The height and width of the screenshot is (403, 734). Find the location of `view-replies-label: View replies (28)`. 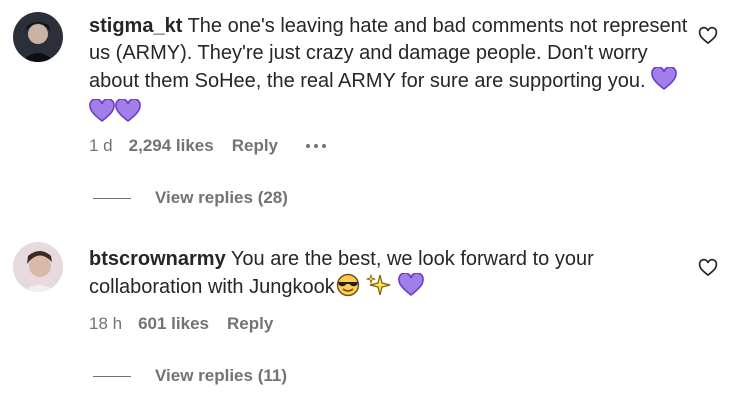

view-replies-label: View replies (28) is located at coordinates (221, 197).